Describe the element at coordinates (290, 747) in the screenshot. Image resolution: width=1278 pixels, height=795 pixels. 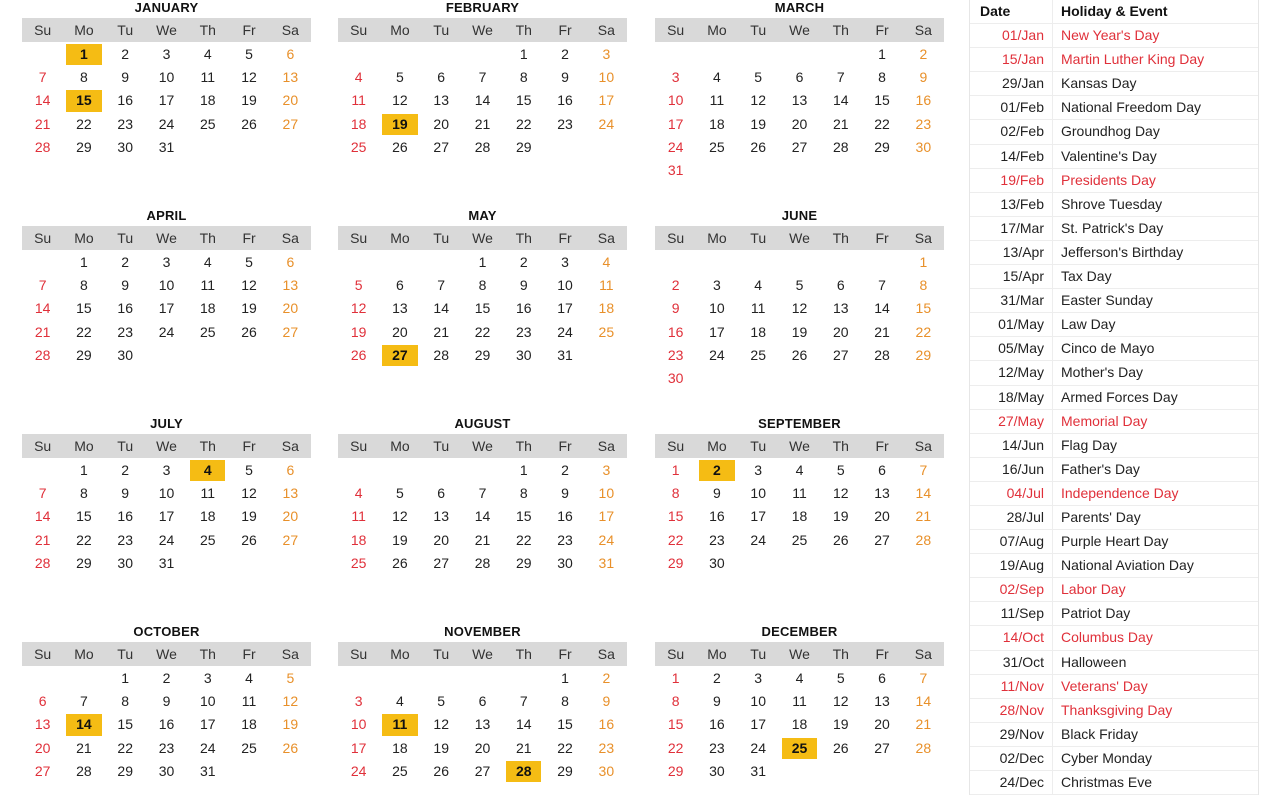
I see `day-cell: 26` at that location.